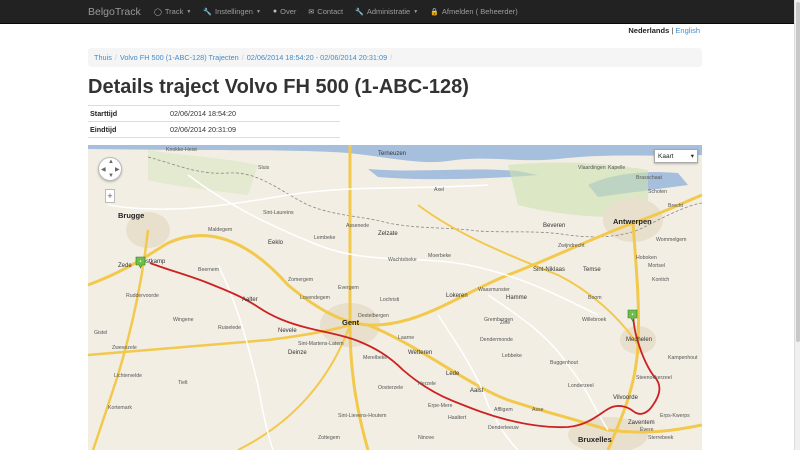  I want to click on map-label: Aalter, so click(250, 300).